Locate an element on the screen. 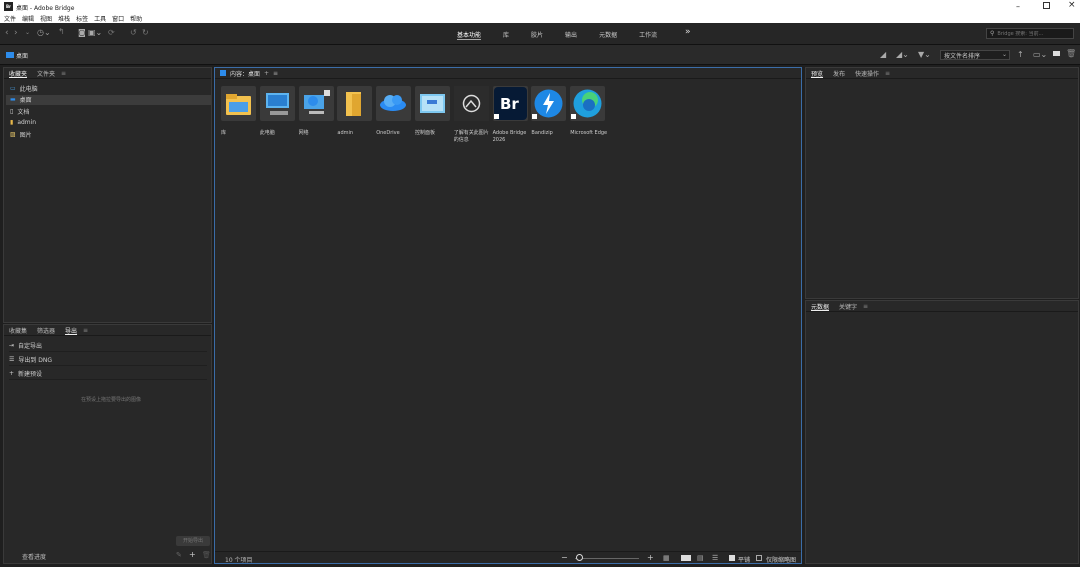 This screenshot has height=567, width=1080. search-input is located at coordinates (1032, 33).